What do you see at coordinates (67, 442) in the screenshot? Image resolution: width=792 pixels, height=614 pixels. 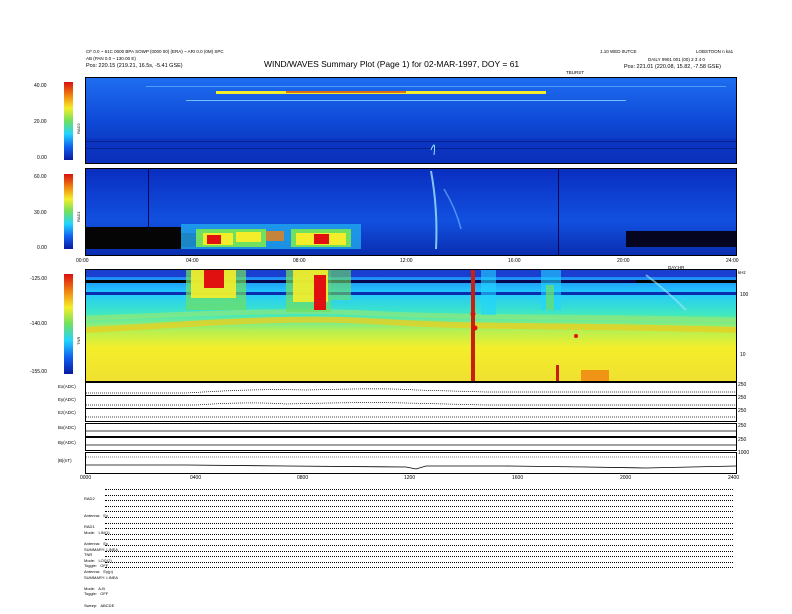 I see `trace-label-by: By(ADC)` at bounding box center [67, 442].